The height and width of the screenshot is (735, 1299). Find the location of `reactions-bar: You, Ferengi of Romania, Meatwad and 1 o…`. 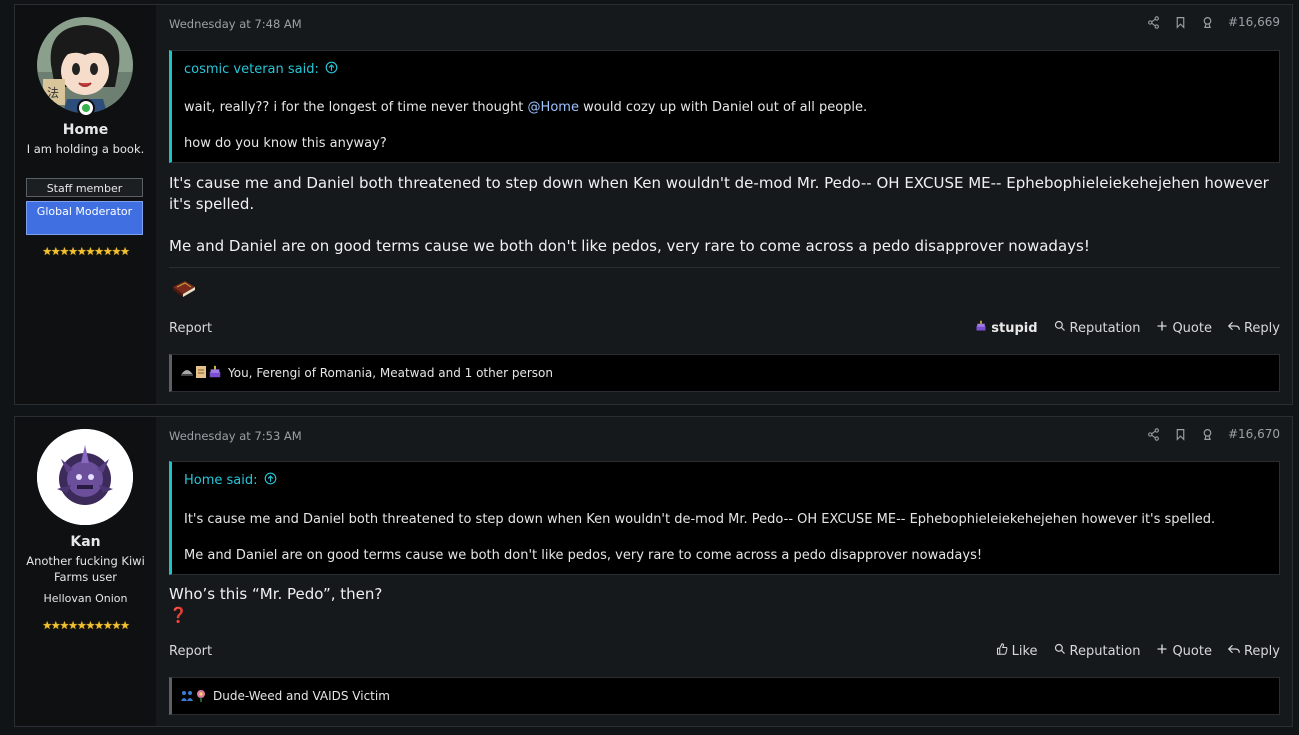

reactions-bar: You, Ferengi of Romania, Meatwad and 1 o… is located at coordinates (724, 373).